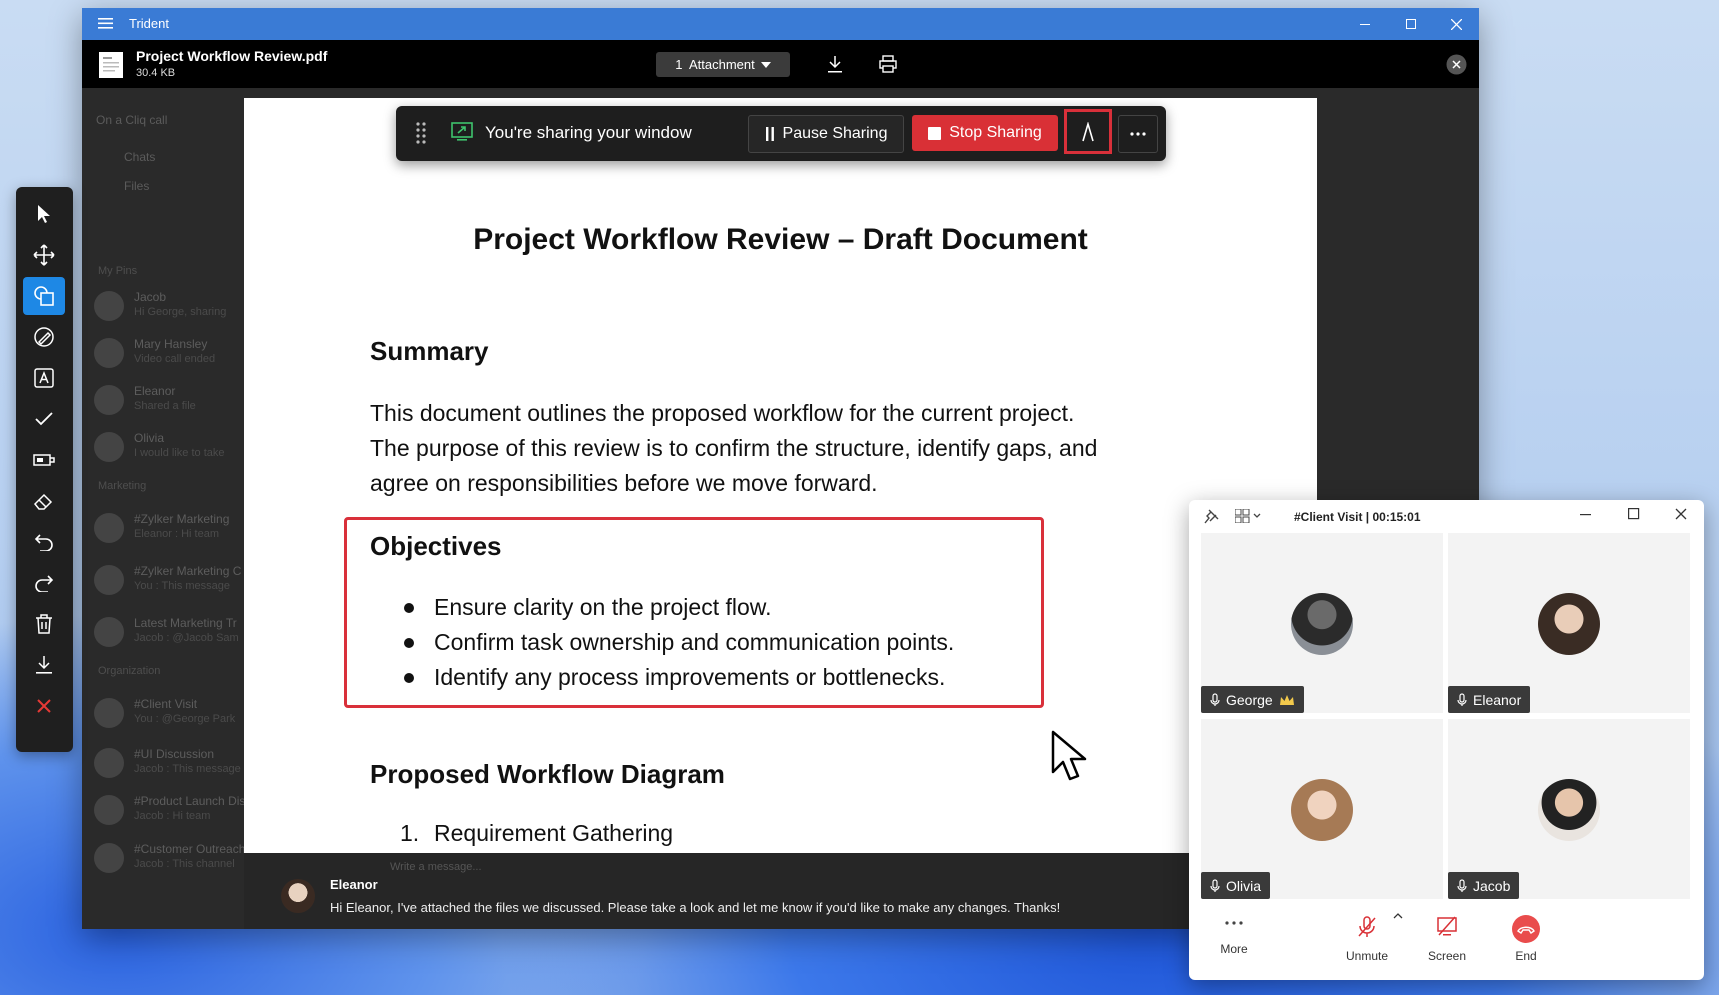 This screenshot has height=995, width=1719. I want to click on end-call-button: End, so click(1526, 938).